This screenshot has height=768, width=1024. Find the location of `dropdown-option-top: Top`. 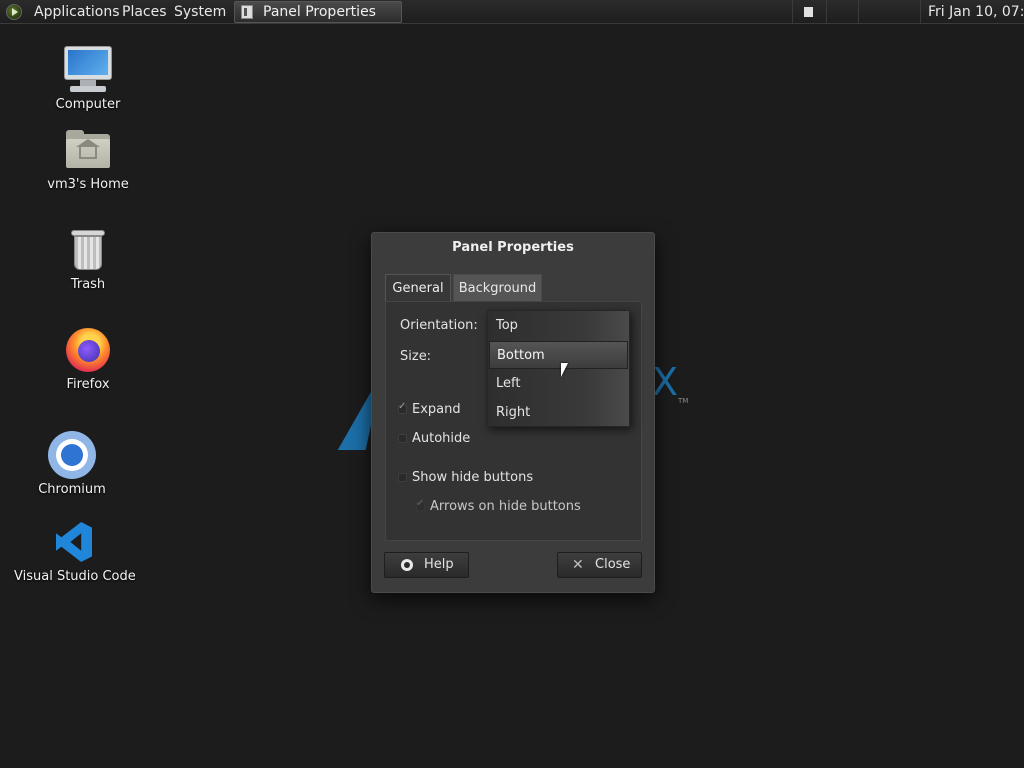

dropdown-option-top: Top is located at coordinates (558, 326).